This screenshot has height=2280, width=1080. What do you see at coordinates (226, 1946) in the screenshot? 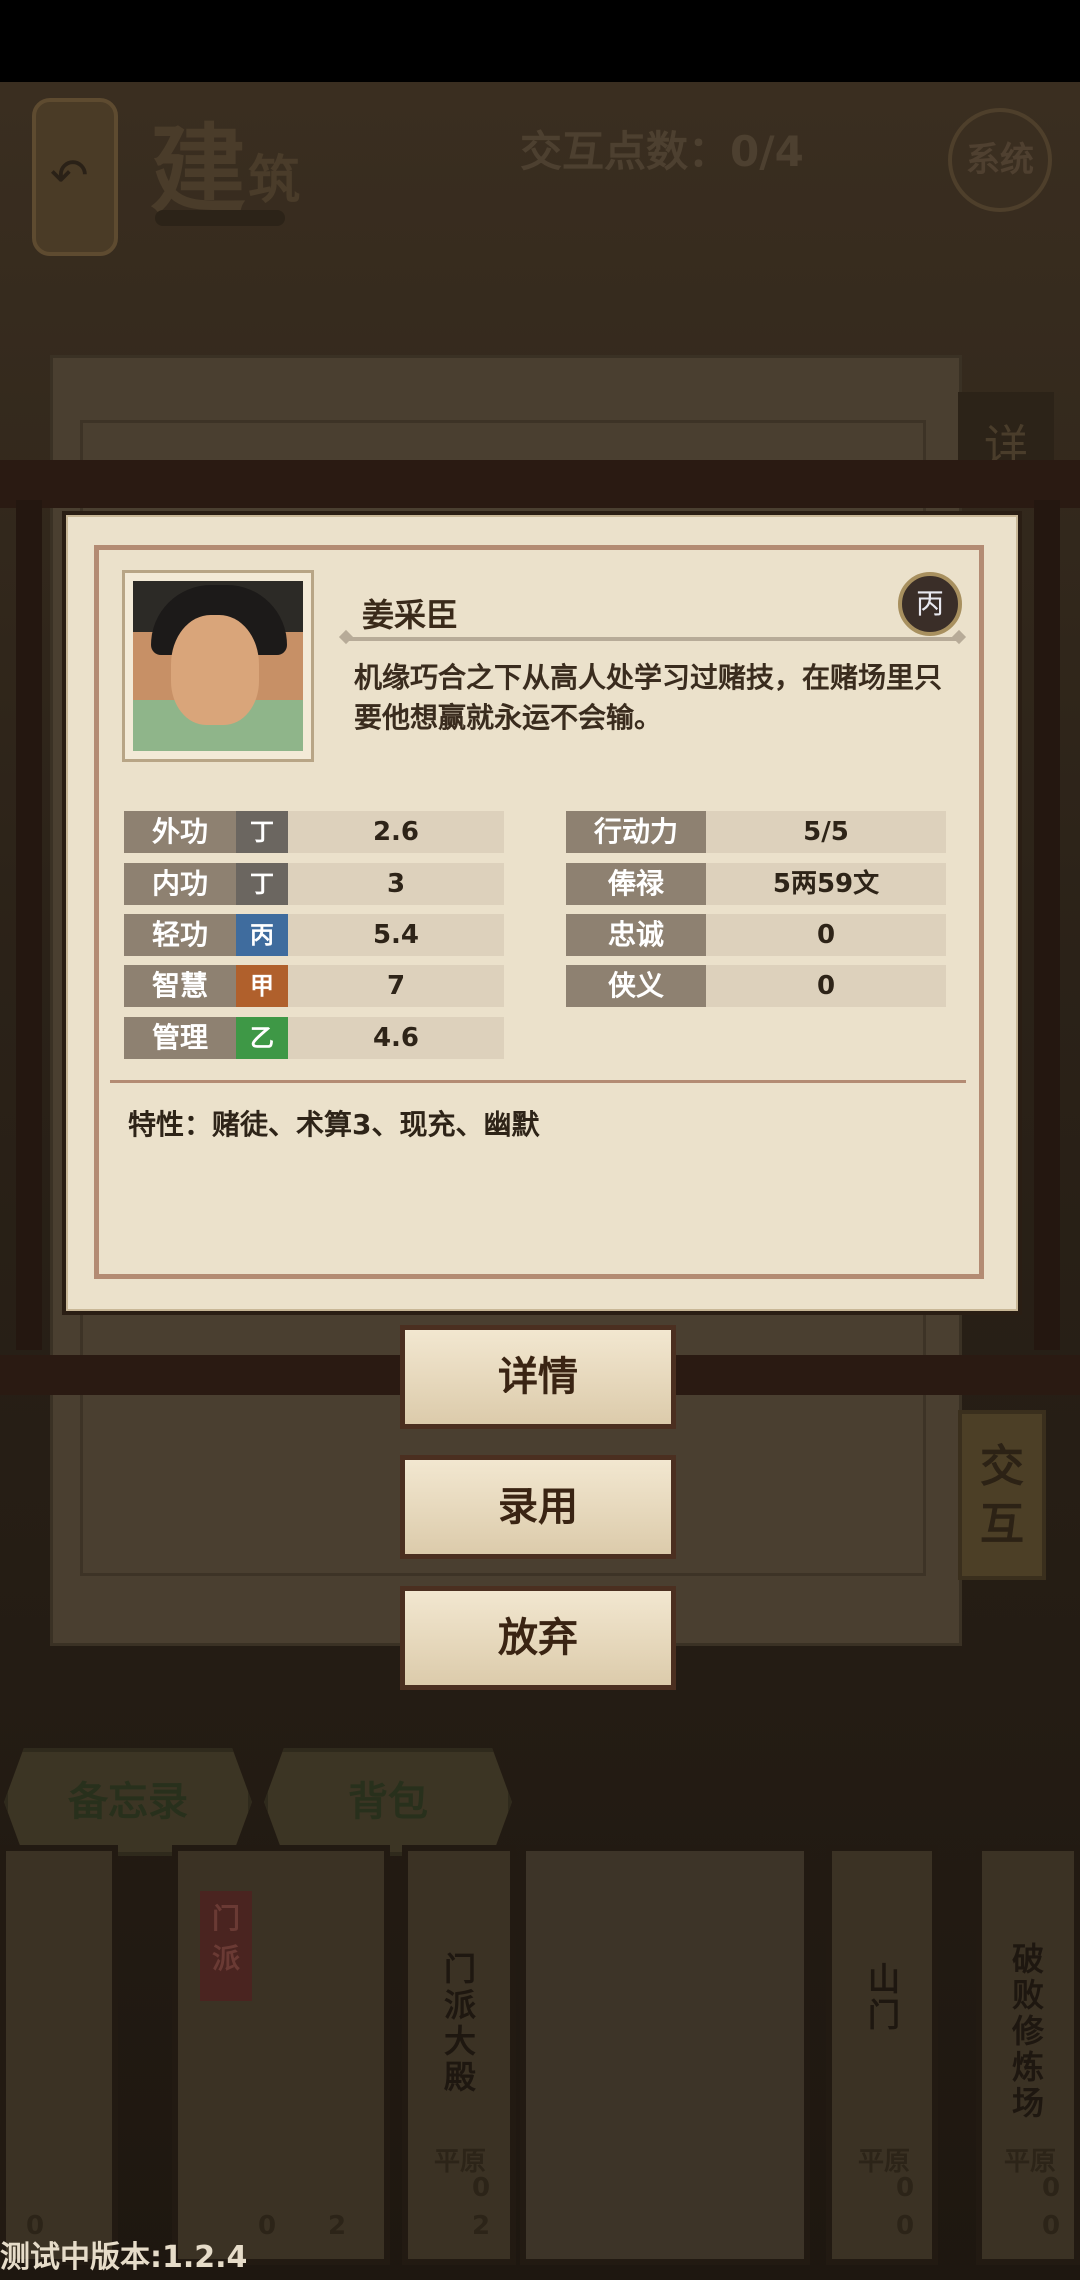
I see `card-tag: 门派` at bounding box center [226, 1946].